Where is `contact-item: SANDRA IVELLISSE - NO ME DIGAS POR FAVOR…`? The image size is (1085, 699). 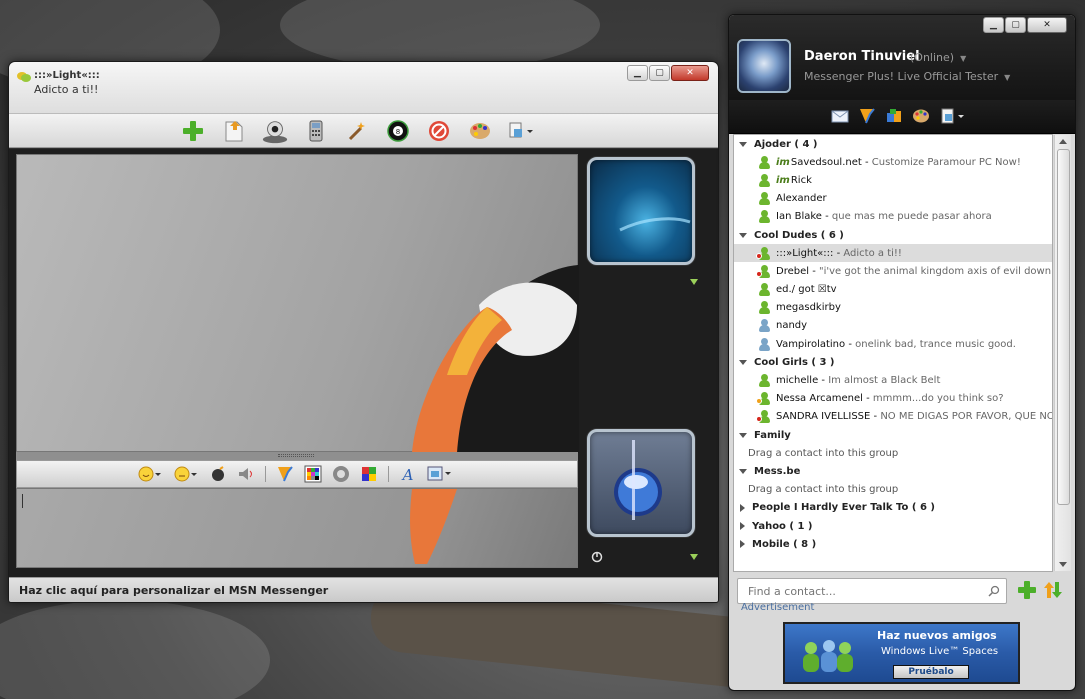
contact-item: SANDRA IVELLISSE - NO ME DIGAS POR FAVOR… is located at coordinates (893, 417).